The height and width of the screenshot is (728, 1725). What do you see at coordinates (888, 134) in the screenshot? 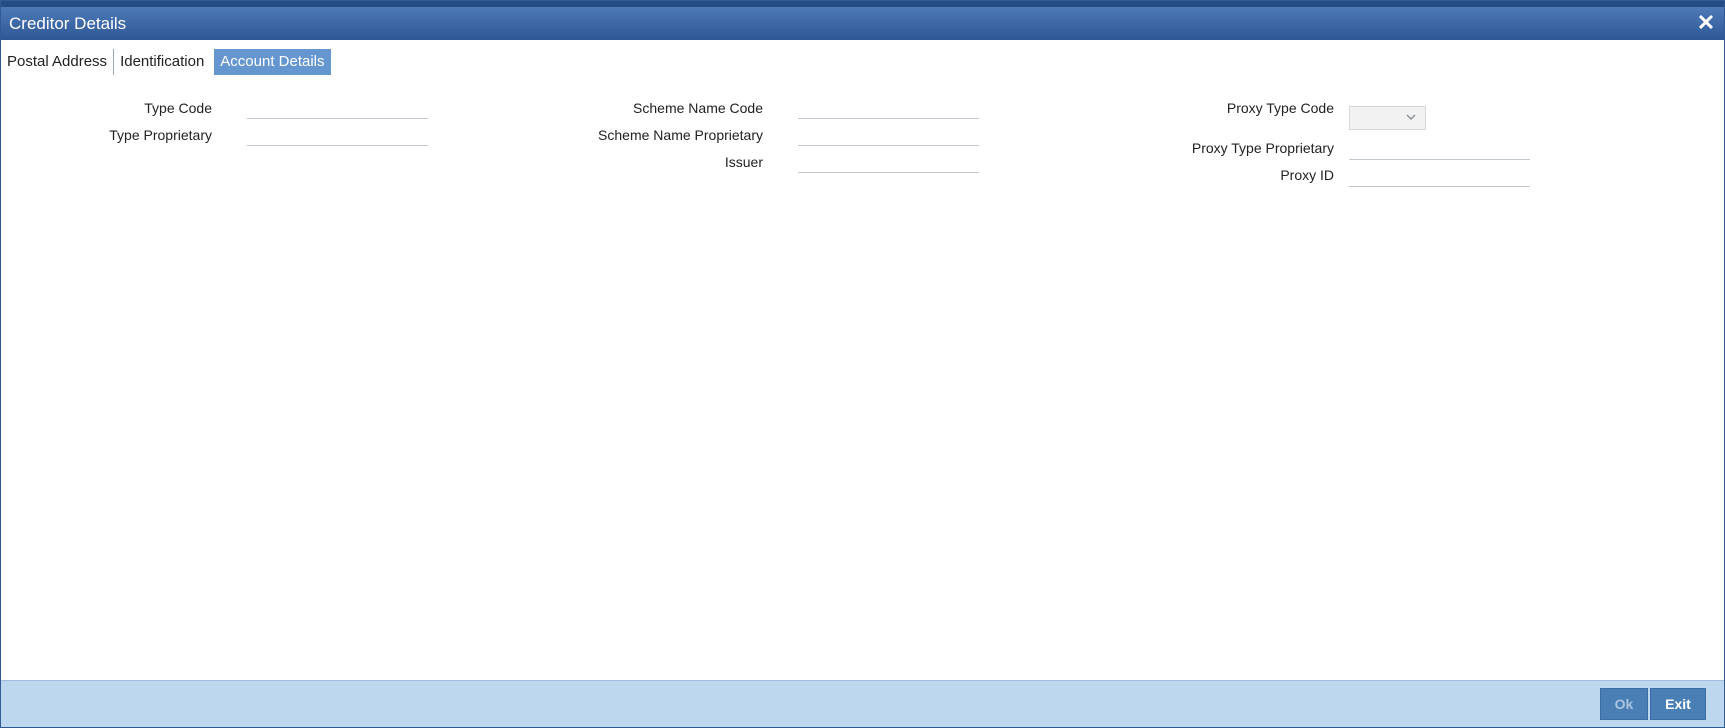
I see `scheme-name-proprietary-input` at bounding box center [888, 134].